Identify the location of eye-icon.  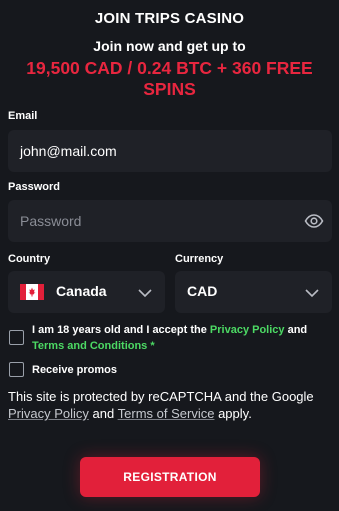
(314, 221).